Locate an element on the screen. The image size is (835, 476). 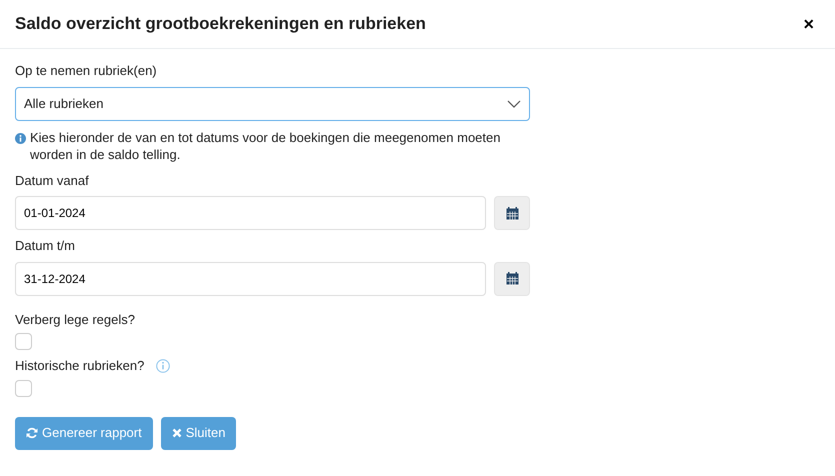
close-button: × is located at coordinates (808, 24).